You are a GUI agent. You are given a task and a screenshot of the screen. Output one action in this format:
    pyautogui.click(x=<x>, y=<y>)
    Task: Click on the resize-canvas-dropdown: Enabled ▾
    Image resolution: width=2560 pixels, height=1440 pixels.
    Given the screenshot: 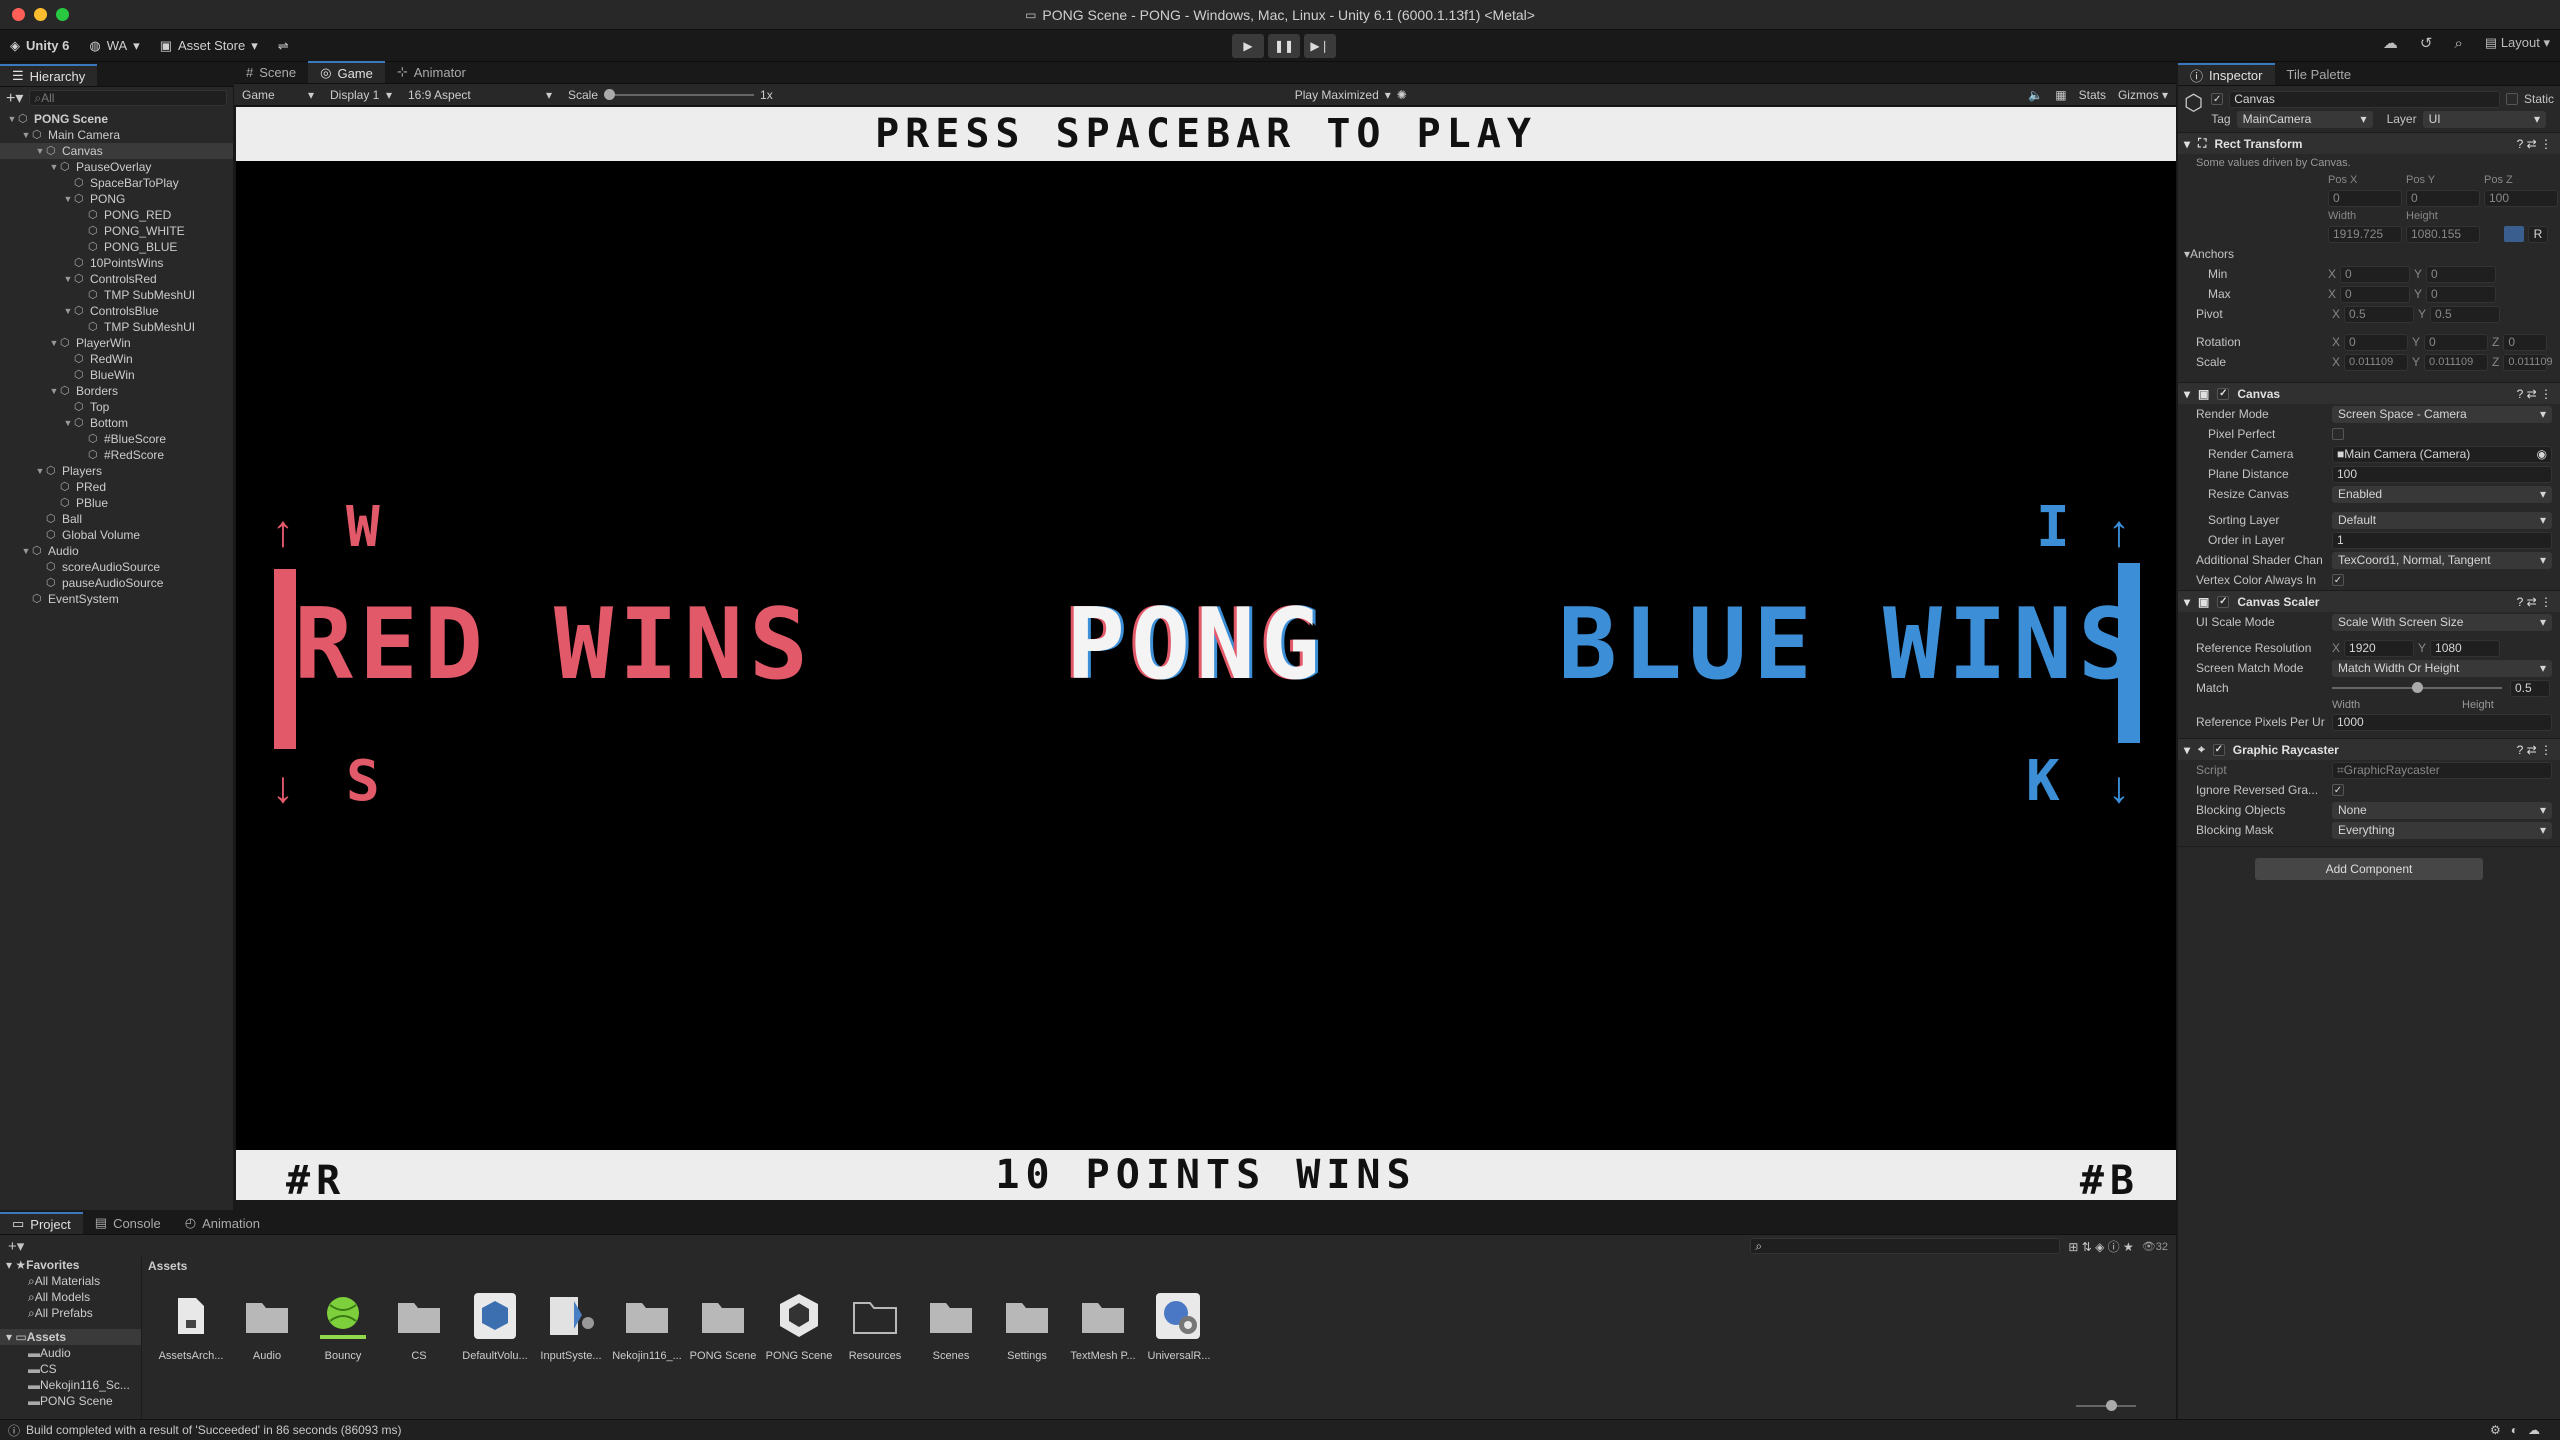 What is the action you would take?
    pyautogui.click(x=2442, y=494)
    